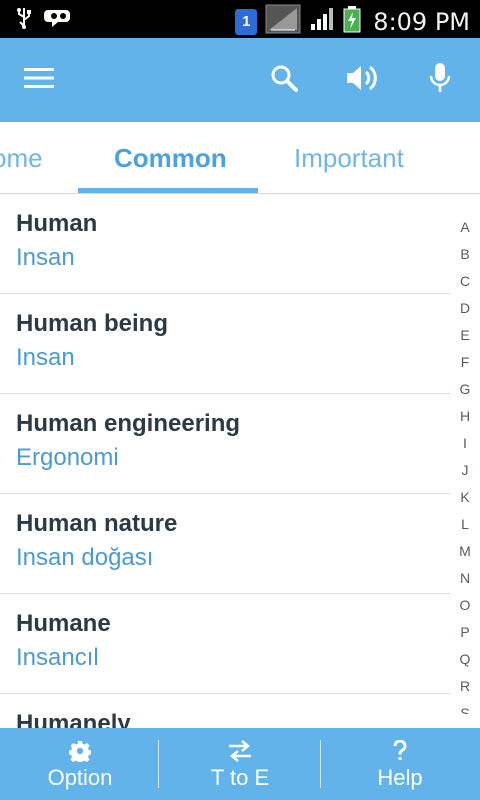  I want to click on app-bar, so click(240, 80).